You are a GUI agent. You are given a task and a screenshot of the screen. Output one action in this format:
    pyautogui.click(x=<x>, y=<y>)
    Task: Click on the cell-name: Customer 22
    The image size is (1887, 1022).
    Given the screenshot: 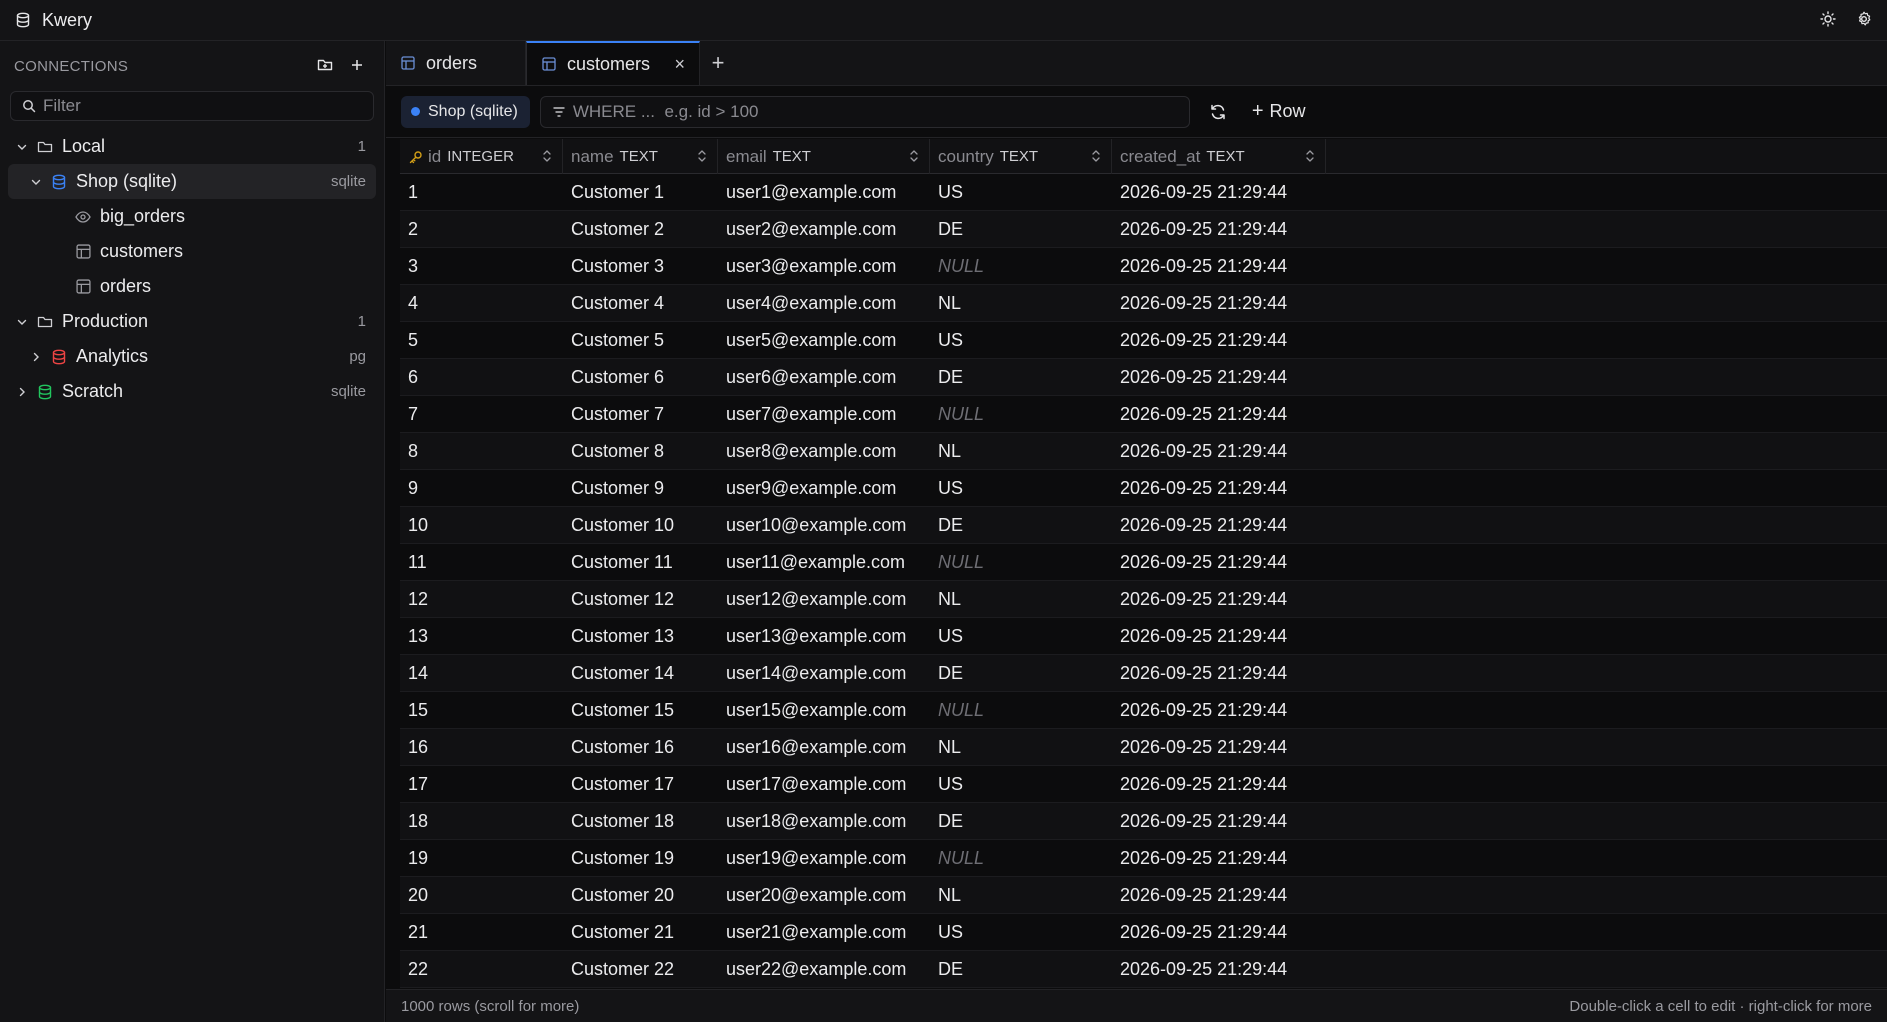 What is the action you would take?
    pyautogui.click(x=640, y=969)
    